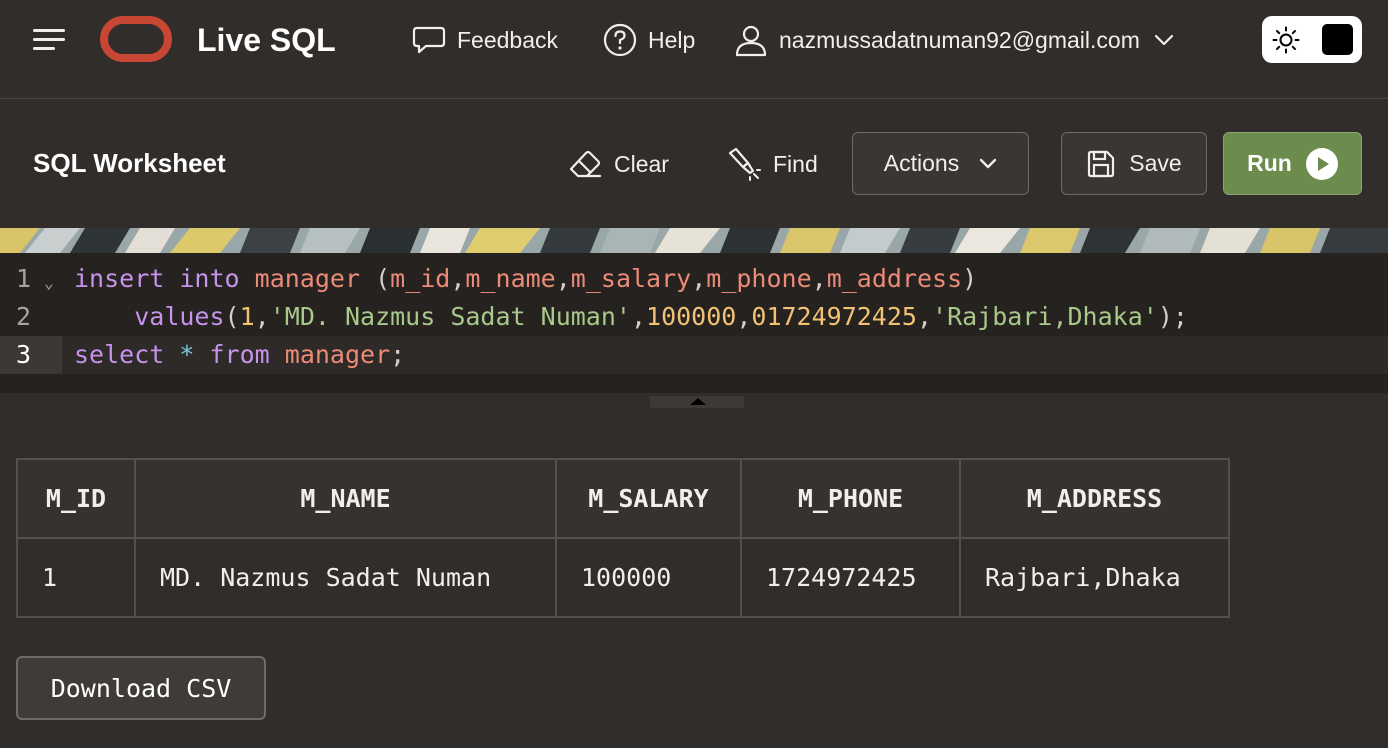 This screenshot has width=1388, height=748. Describe the element at coordinates (345, 577) in the screenshot. I see `table-cell: MD. Nazmus Sadat Numan` at that location.